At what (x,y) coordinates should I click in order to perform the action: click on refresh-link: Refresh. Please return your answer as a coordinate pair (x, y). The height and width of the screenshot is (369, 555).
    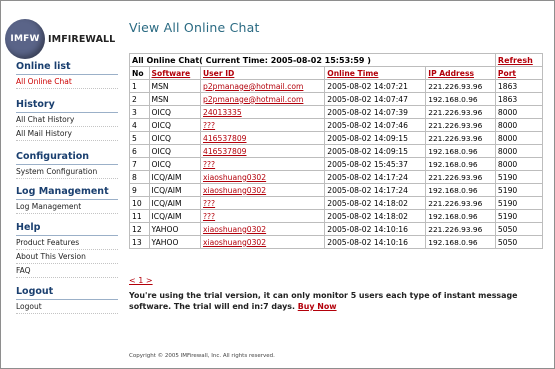
    Looking at the image, I should click on (519, 60).